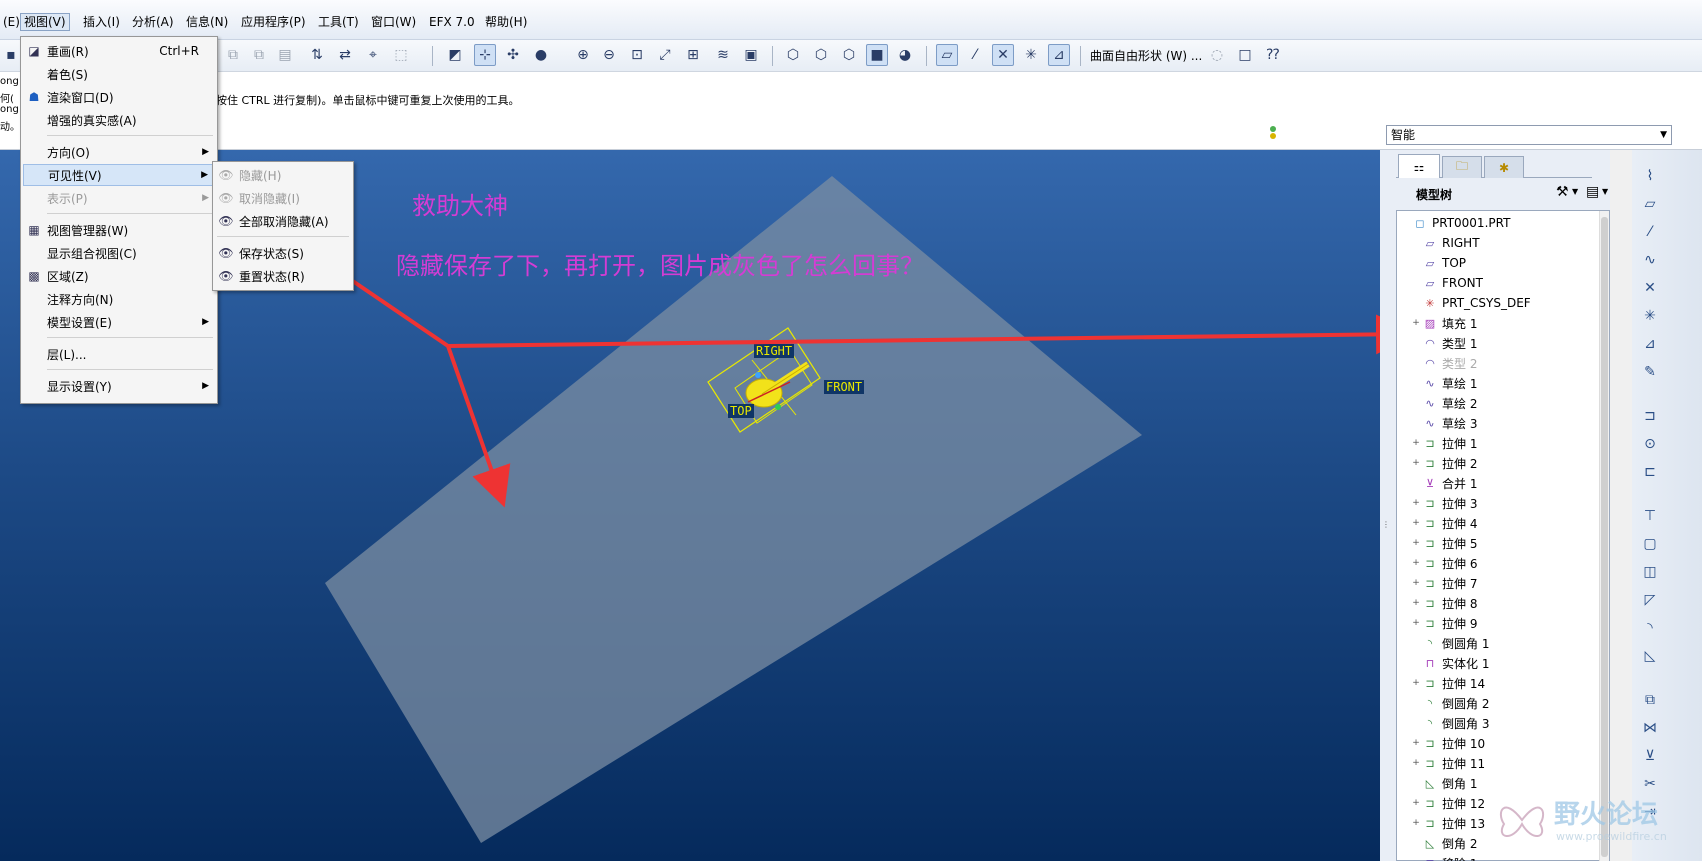 This screenshot has width=1702, height=861. I want to click on tree-item: ◺ 倒角 1, so click(1438, 783).